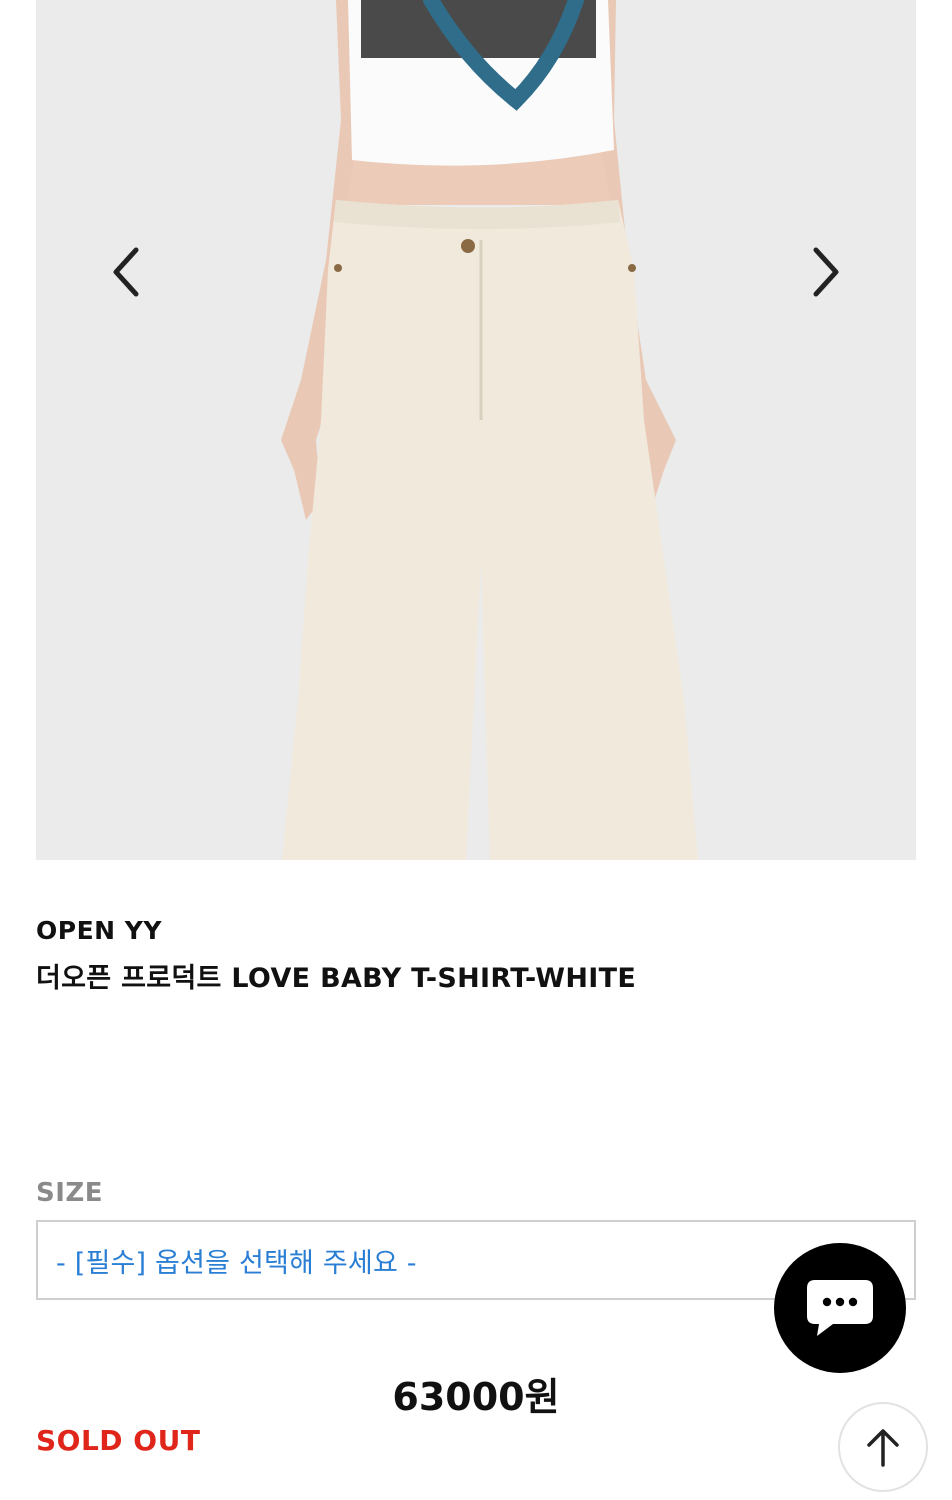  Describe the element at coordinates (236, 1263) in the screenshot. I see `size-option-placeholder: - [필수] 옵션을 선택해 주세요 -` at that location.